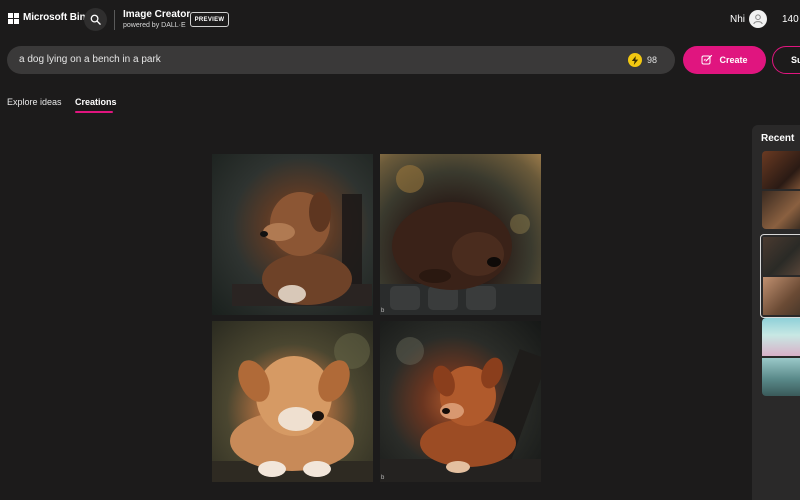 Image resolution: width=800 pixels, height=500 pixels. What do you see at coordinates (156, 14) in the screenshot?
I see `page-title: Image Creator` at bounding box center [156, 14].